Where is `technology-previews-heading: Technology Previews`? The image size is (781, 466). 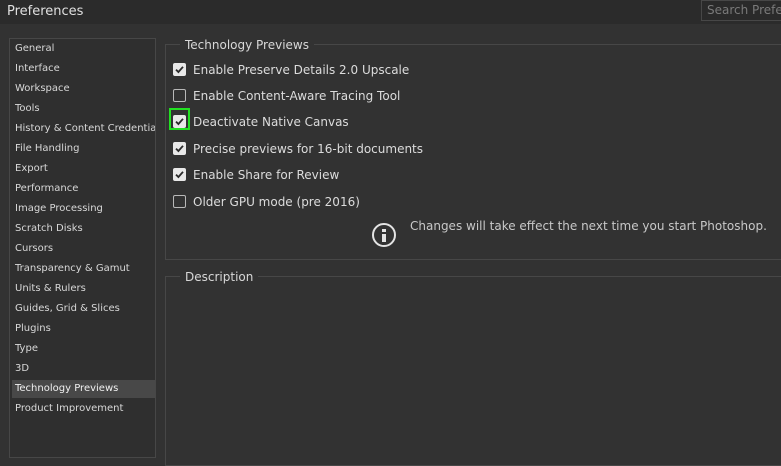
technology-previews-heading: Technology Previews is located at coordinates (247, 45).